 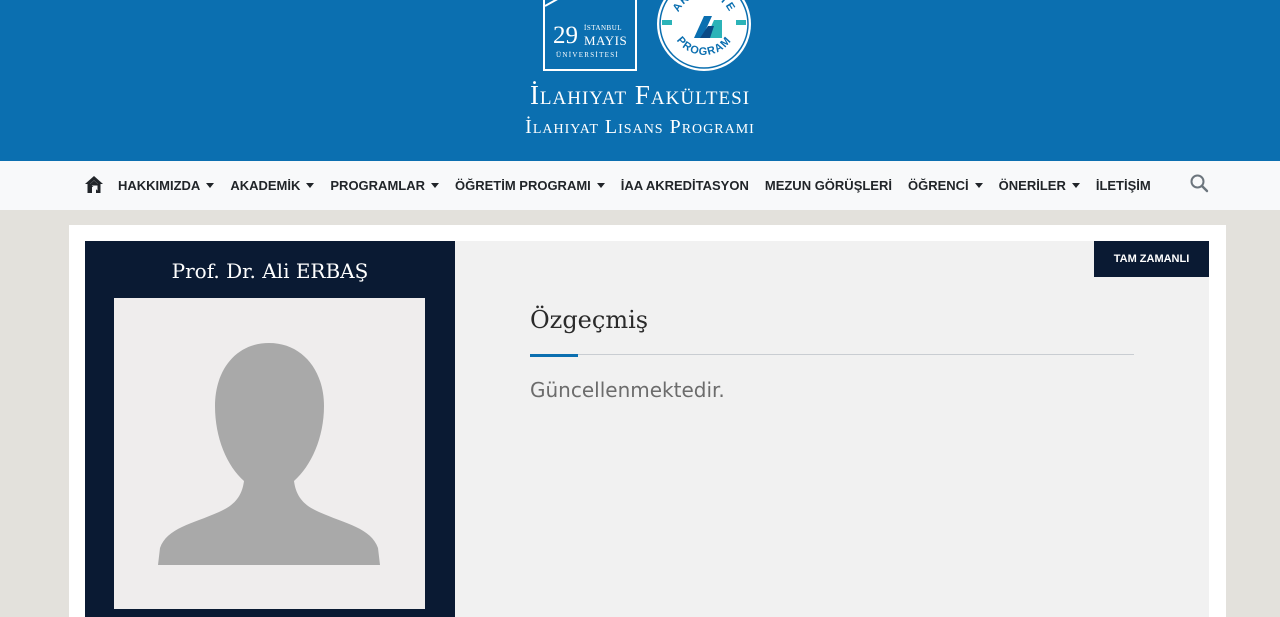 I want to click on nav-item-label: İAA AKREDİTASYON, so click(x=684, y=185).